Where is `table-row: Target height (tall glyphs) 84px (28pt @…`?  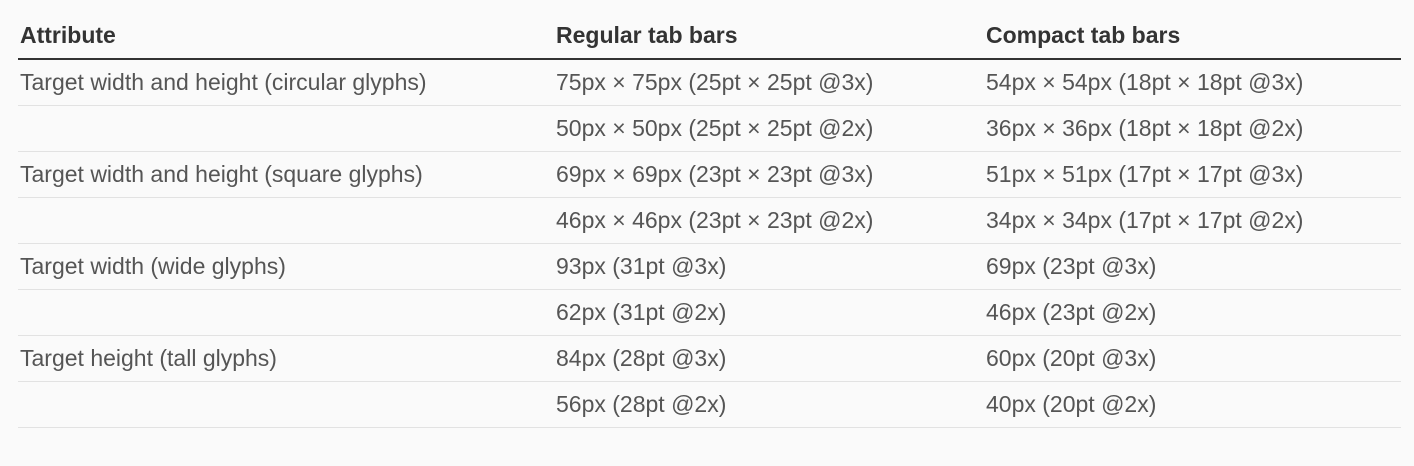
table-row: Target height (tall glyphs) 84px (28pt @… is located at coordinates (709, 359).